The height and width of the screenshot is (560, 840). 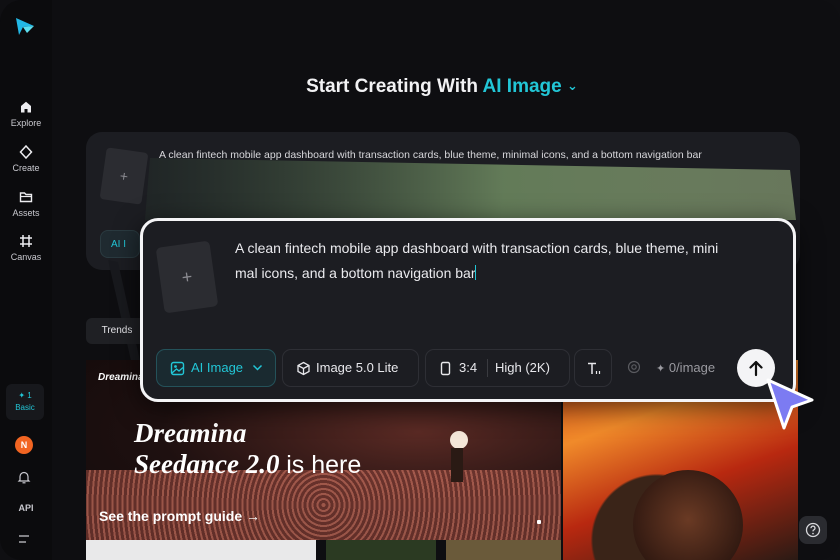 I want to click on model-selector-label: Image 5.0 Lite, so click(x=357, y=367).